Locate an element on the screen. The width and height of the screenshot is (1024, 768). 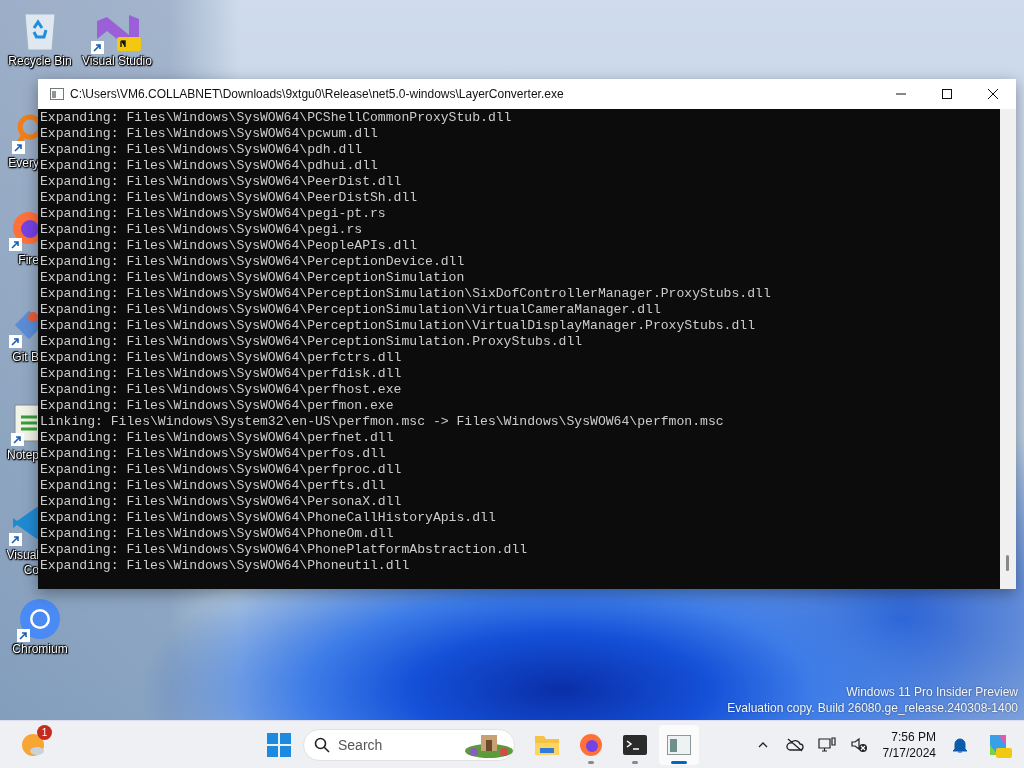
clock-button: 7:56 PM 7/17/2024 is located at coordinates (909, 744).